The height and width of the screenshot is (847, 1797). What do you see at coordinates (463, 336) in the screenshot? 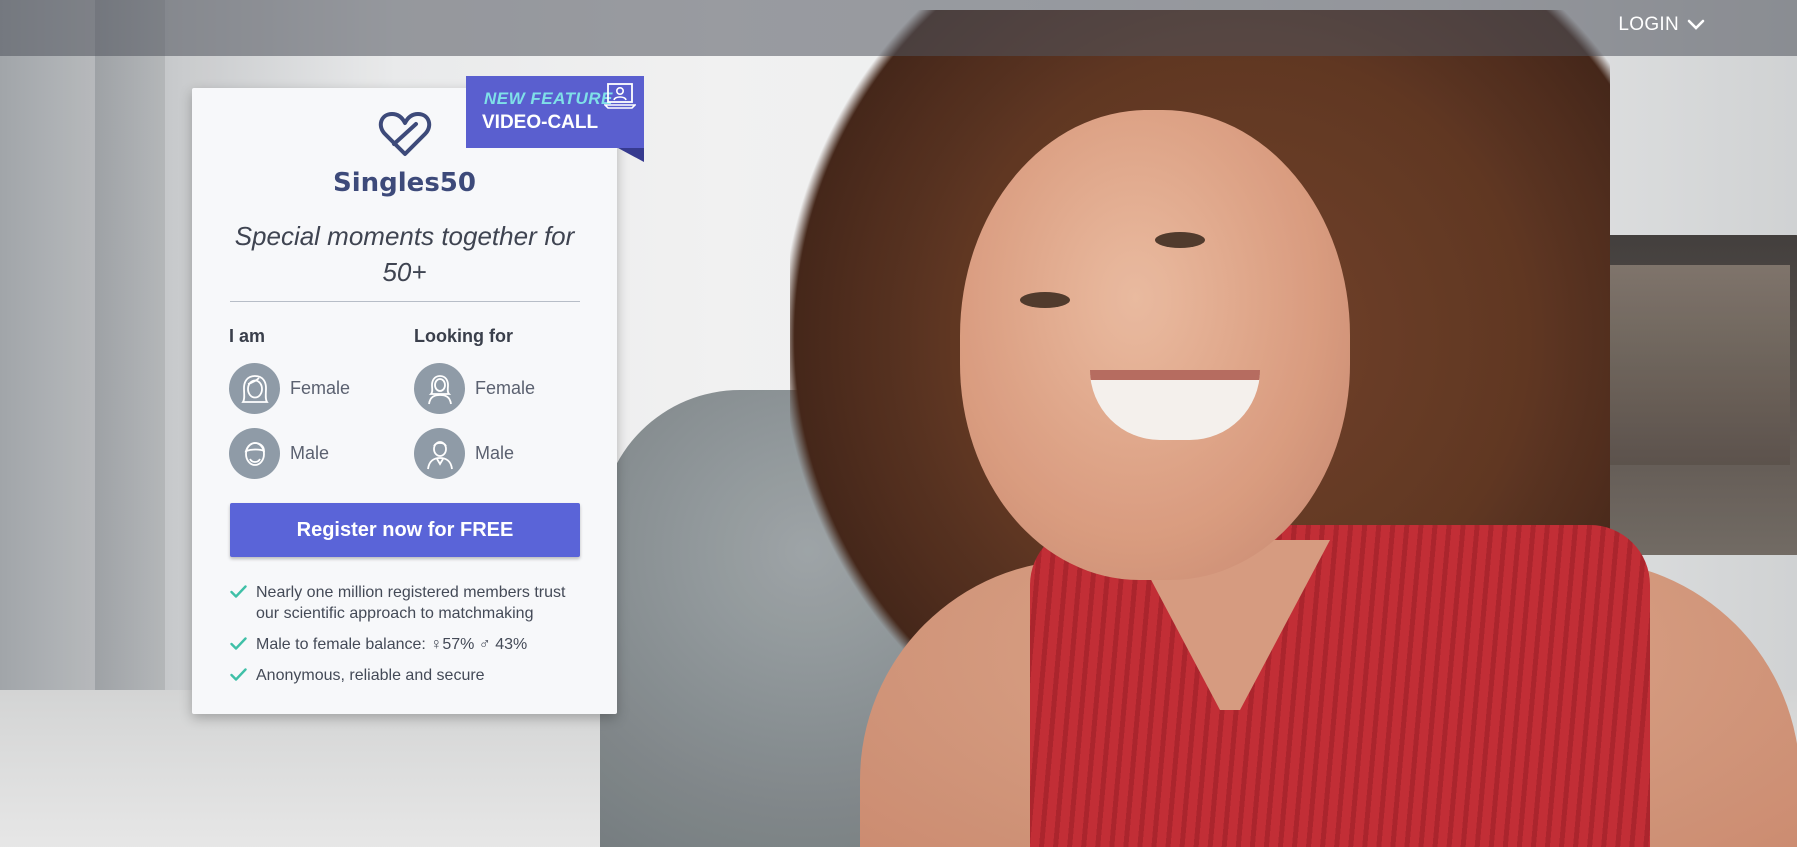
I see `looking-for-heading: Looking for` at bounding box center [463, 336].